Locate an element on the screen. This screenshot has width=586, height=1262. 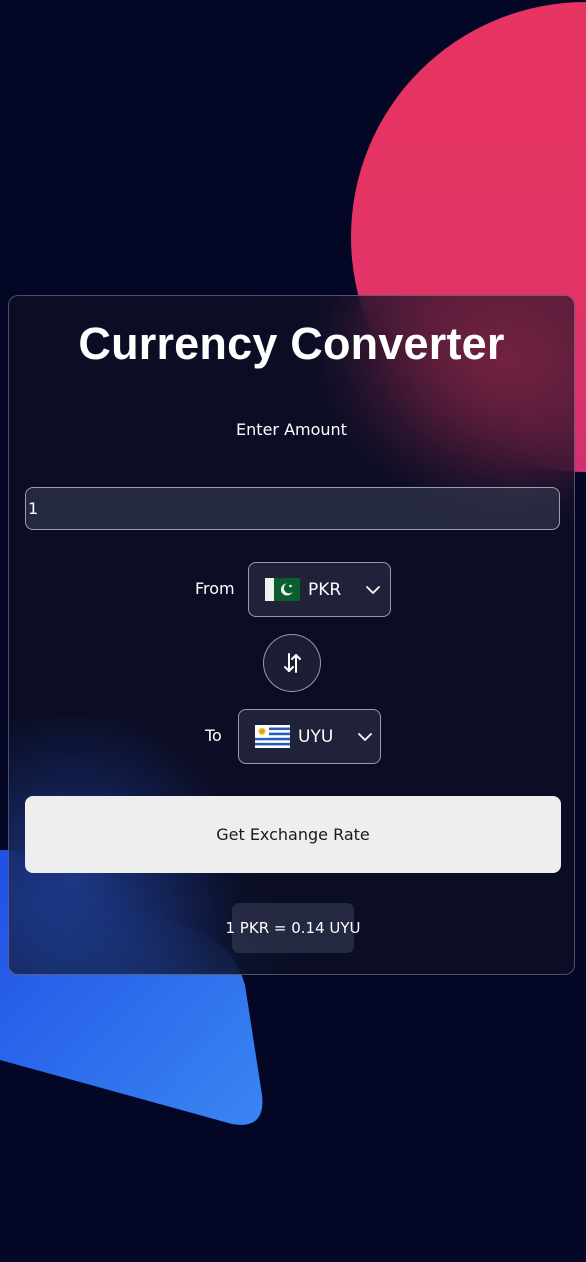
from-currency-code: PKR is located at coordinates (325, 589).